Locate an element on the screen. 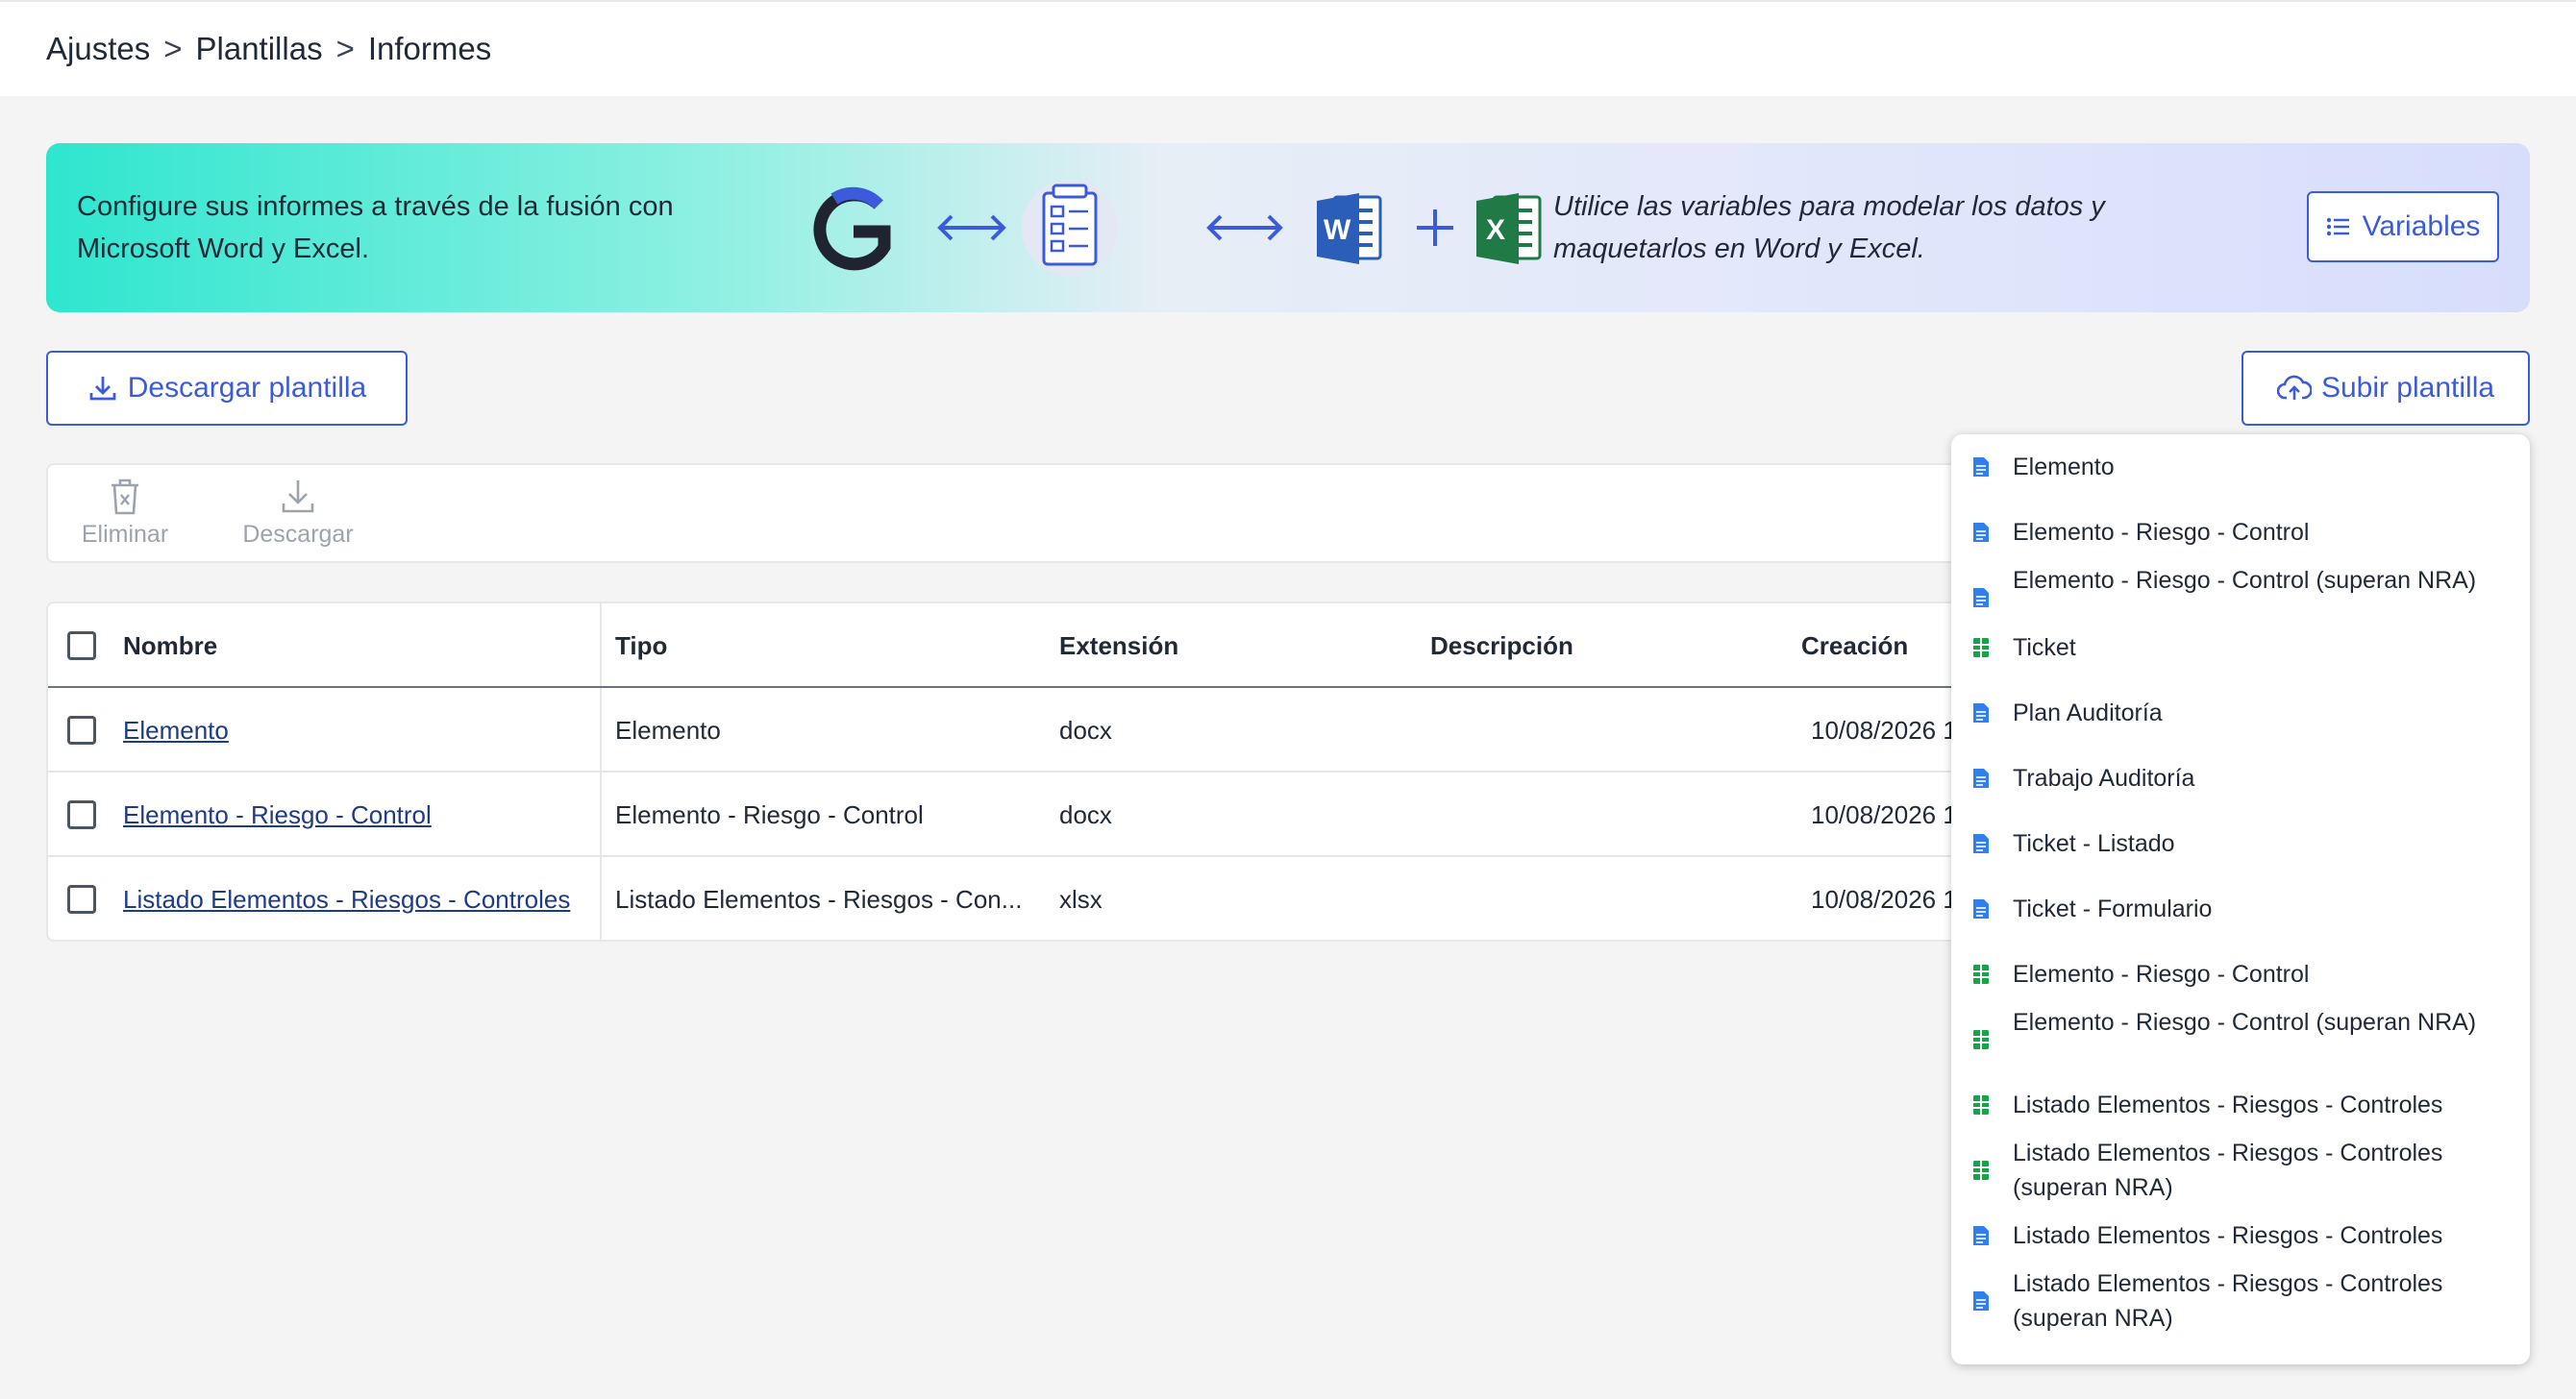 The width and height of the screenshot is (2576, 1399). trash-icon is located at coordinates (124, 497).